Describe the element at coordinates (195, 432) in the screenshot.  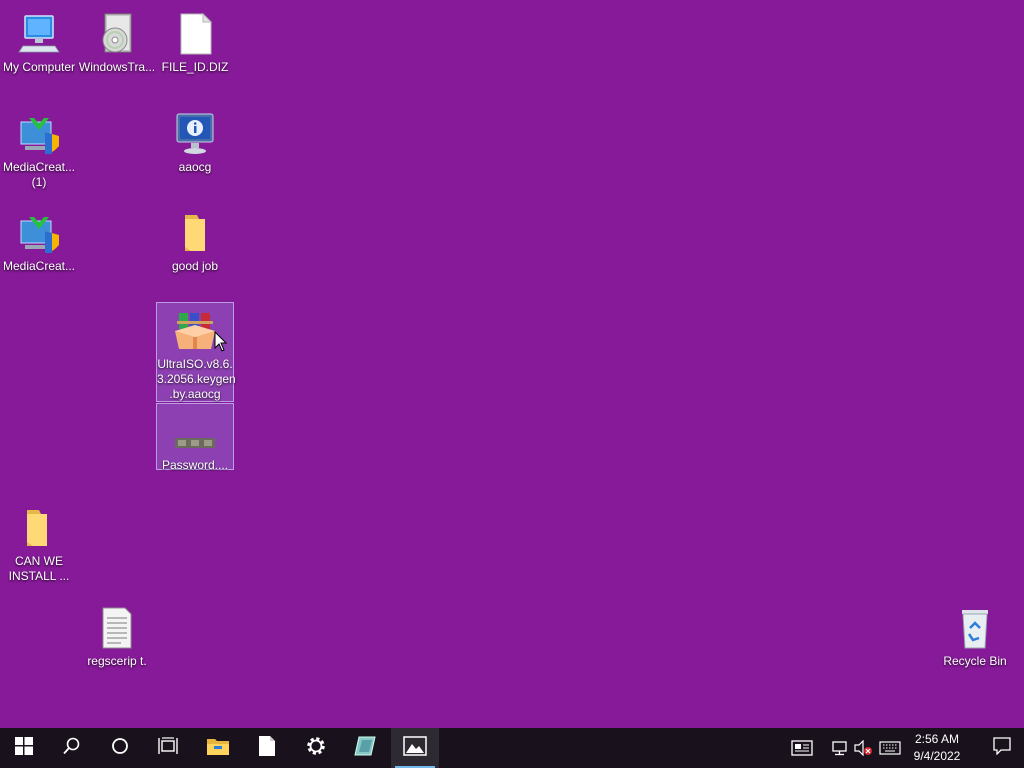
I see `password-file-icon` at that location.